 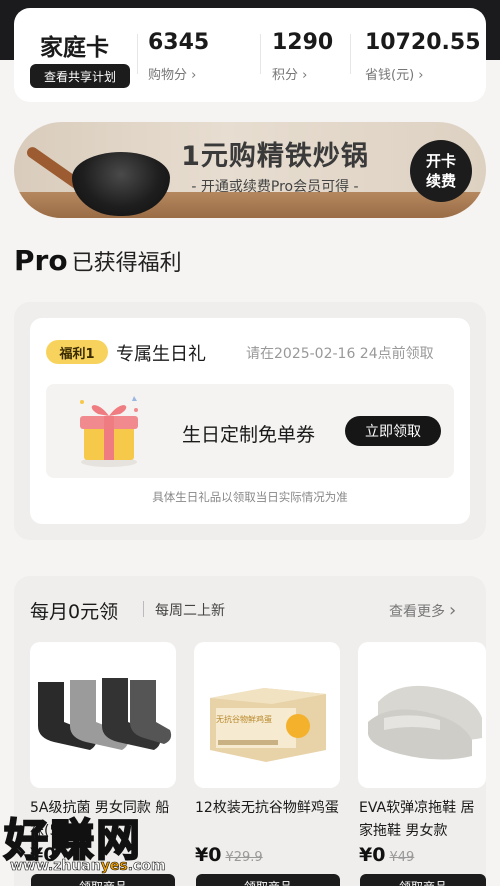 What do you see at coordinates (440, 181) in the screenshot?
I see `badge-line-2: 续费` at bounding box center [440, 181].